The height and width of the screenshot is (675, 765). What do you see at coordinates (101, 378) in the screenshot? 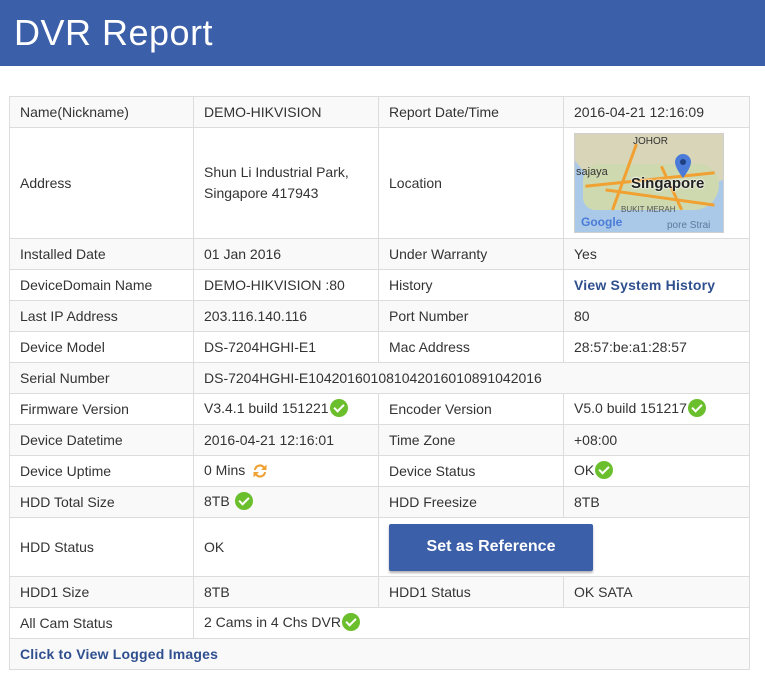
I see `label-serial: Serial Number` at bounding box center [101, 378].